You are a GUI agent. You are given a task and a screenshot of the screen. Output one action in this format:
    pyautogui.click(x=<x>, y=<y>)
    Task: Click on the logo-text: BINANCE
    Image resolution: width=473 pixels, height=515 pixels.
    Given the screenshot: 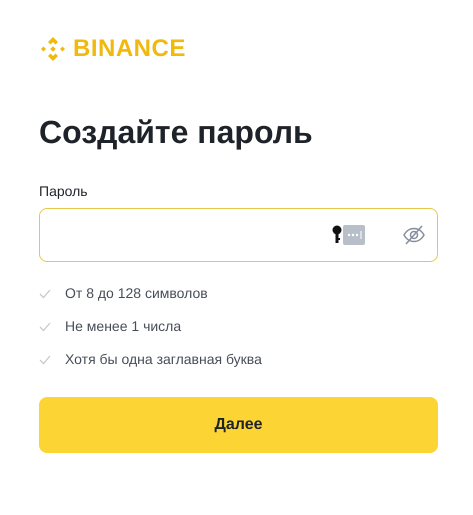 What is the action you would take?
    pyautogui.click(x=129, y=49)
    